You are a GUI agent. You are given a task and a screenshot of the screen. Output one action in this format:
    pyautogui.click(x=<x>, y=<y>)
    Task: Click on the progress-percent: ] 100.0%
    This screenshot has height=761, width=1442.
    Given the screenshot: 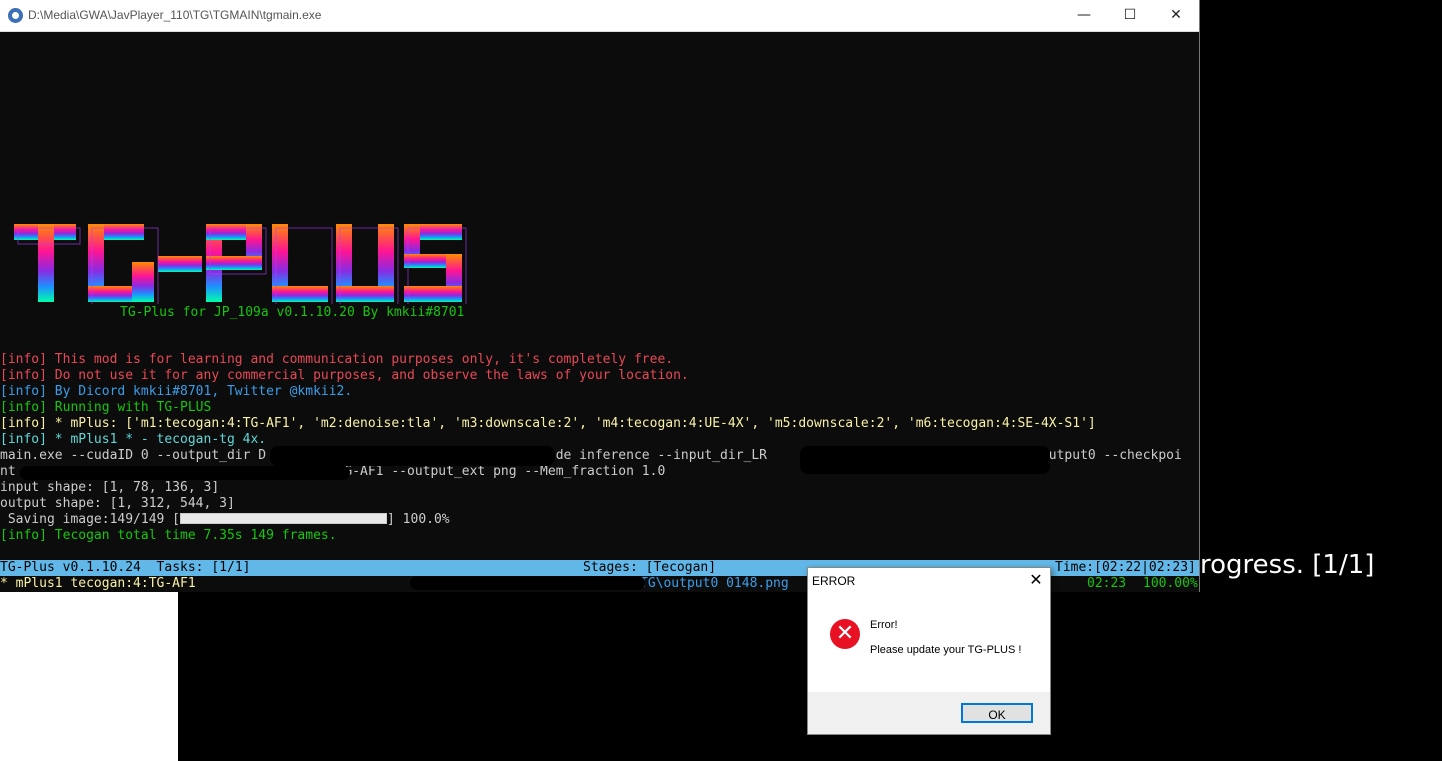 What is the action you would take?
    pyautogui.click(x=418, y=519)
    